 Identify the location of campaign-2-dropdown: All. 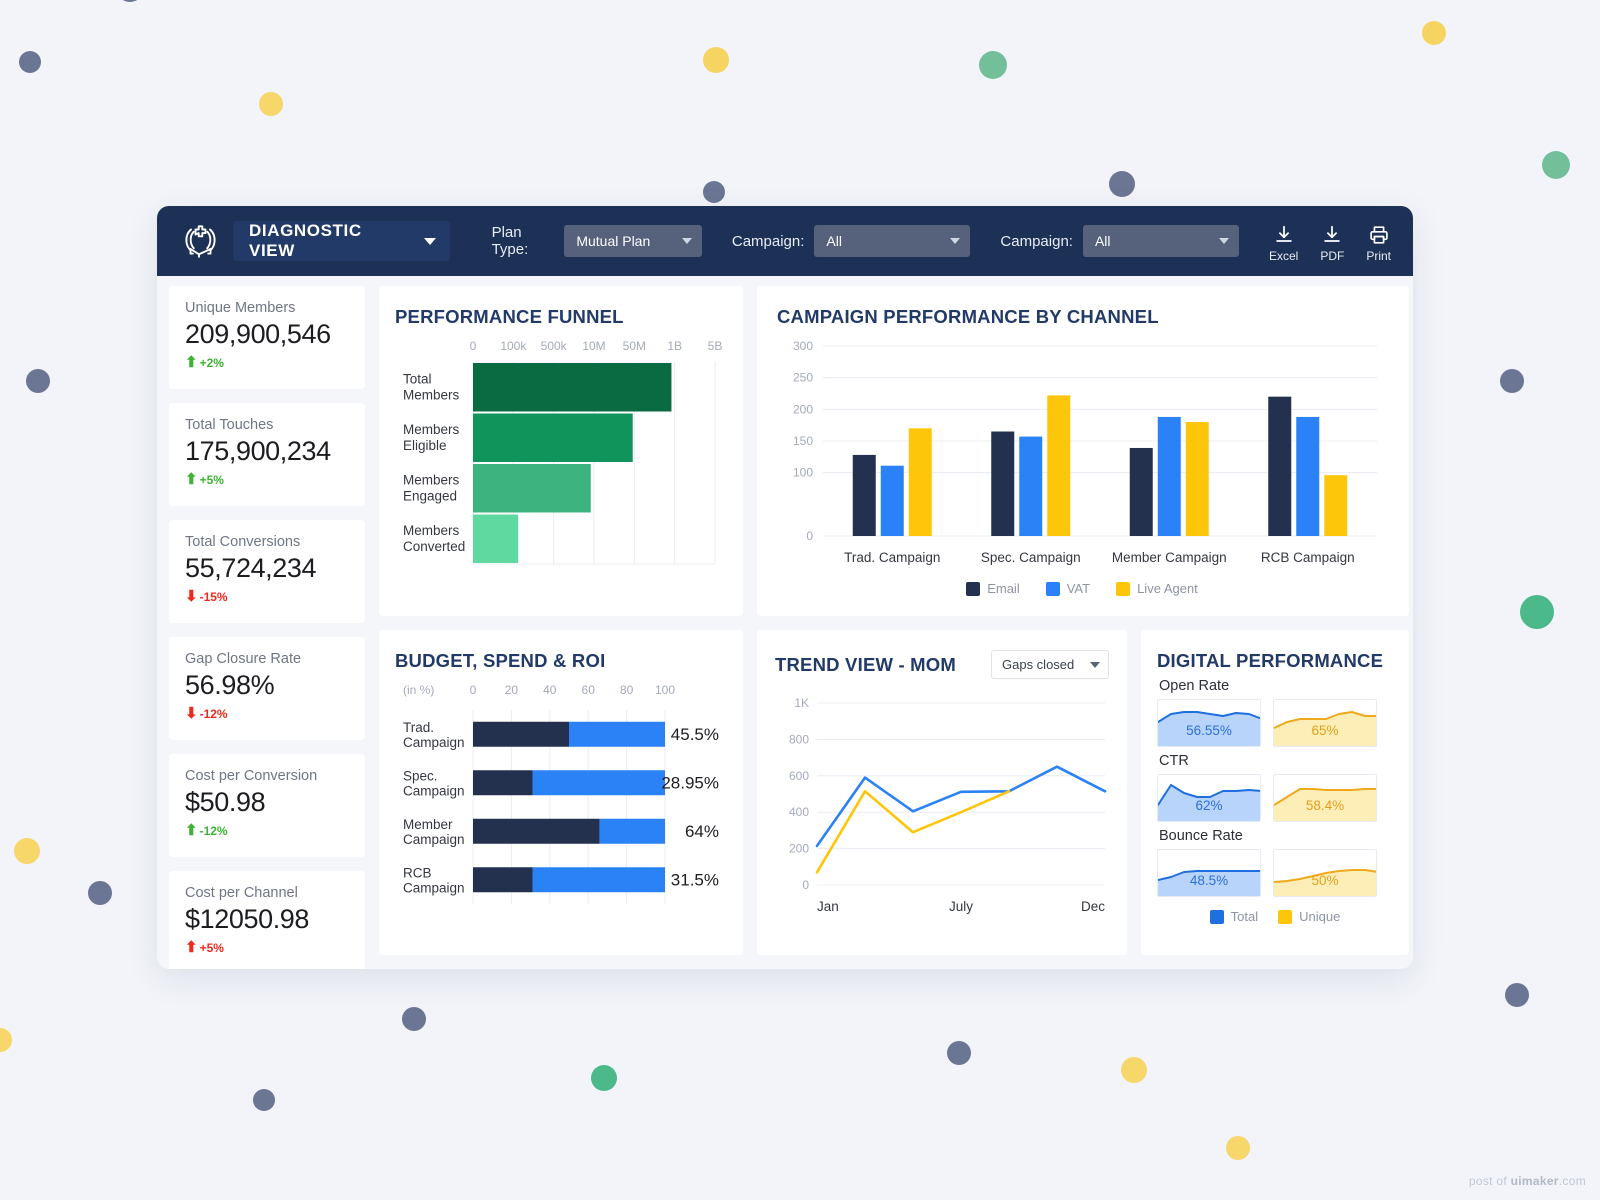
(1160, 241).